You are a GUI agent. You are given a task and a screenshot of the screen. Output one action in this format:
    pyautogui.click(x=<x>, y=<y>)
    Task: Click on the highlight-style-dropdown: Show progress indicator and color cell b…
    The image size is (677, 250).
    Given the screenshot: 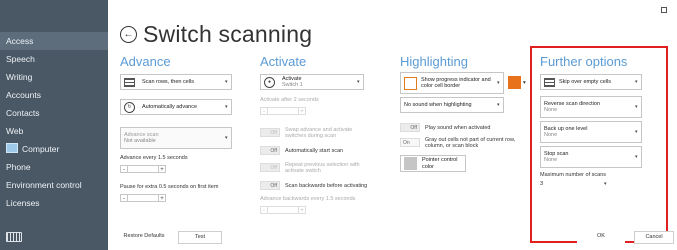 What is the action you would take?
    pyautogui.click(x=452, y=83)
    